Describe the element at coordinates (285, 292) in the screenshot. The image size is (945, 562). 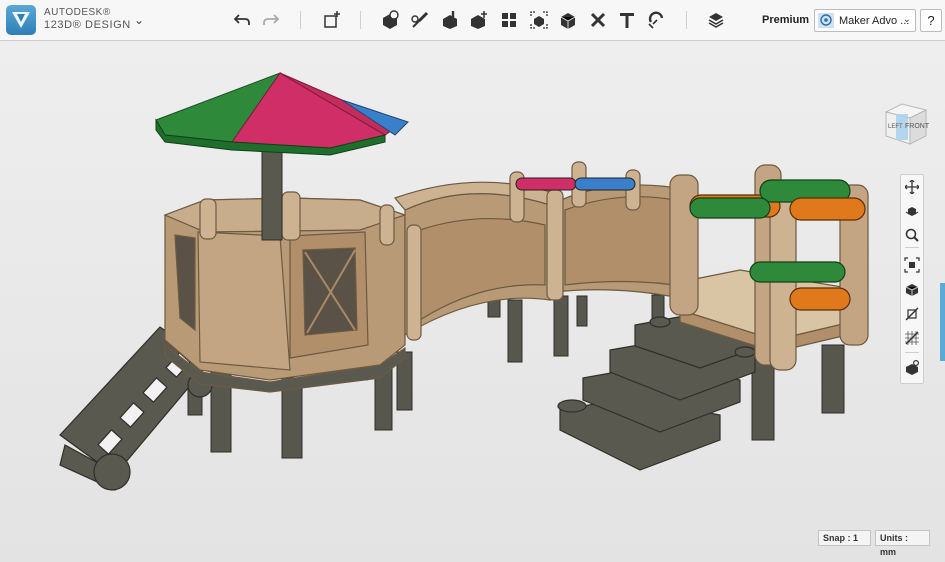
I see `left-tower` at that location.